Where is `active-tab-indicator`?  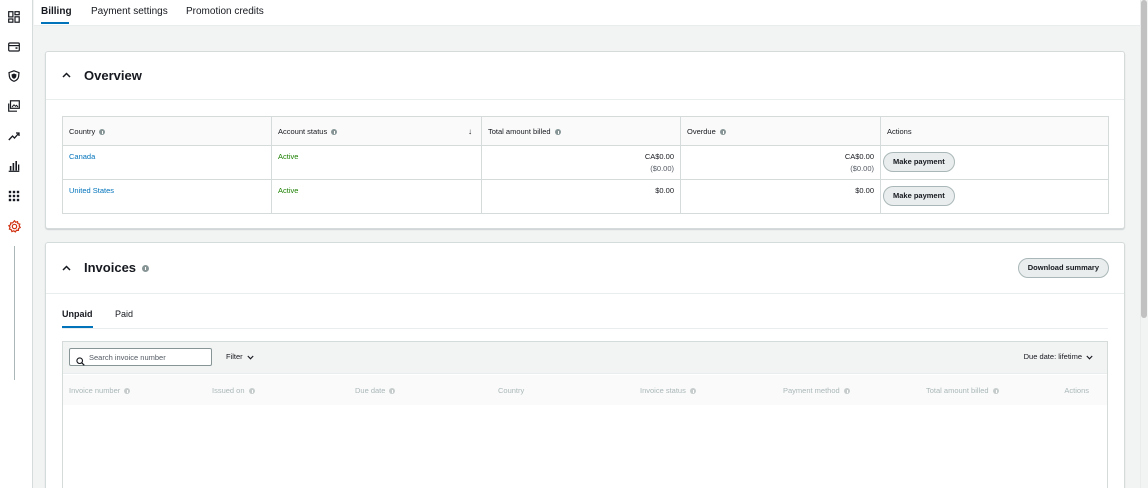
active-tab-indicator is located at coordinates (55, 23).